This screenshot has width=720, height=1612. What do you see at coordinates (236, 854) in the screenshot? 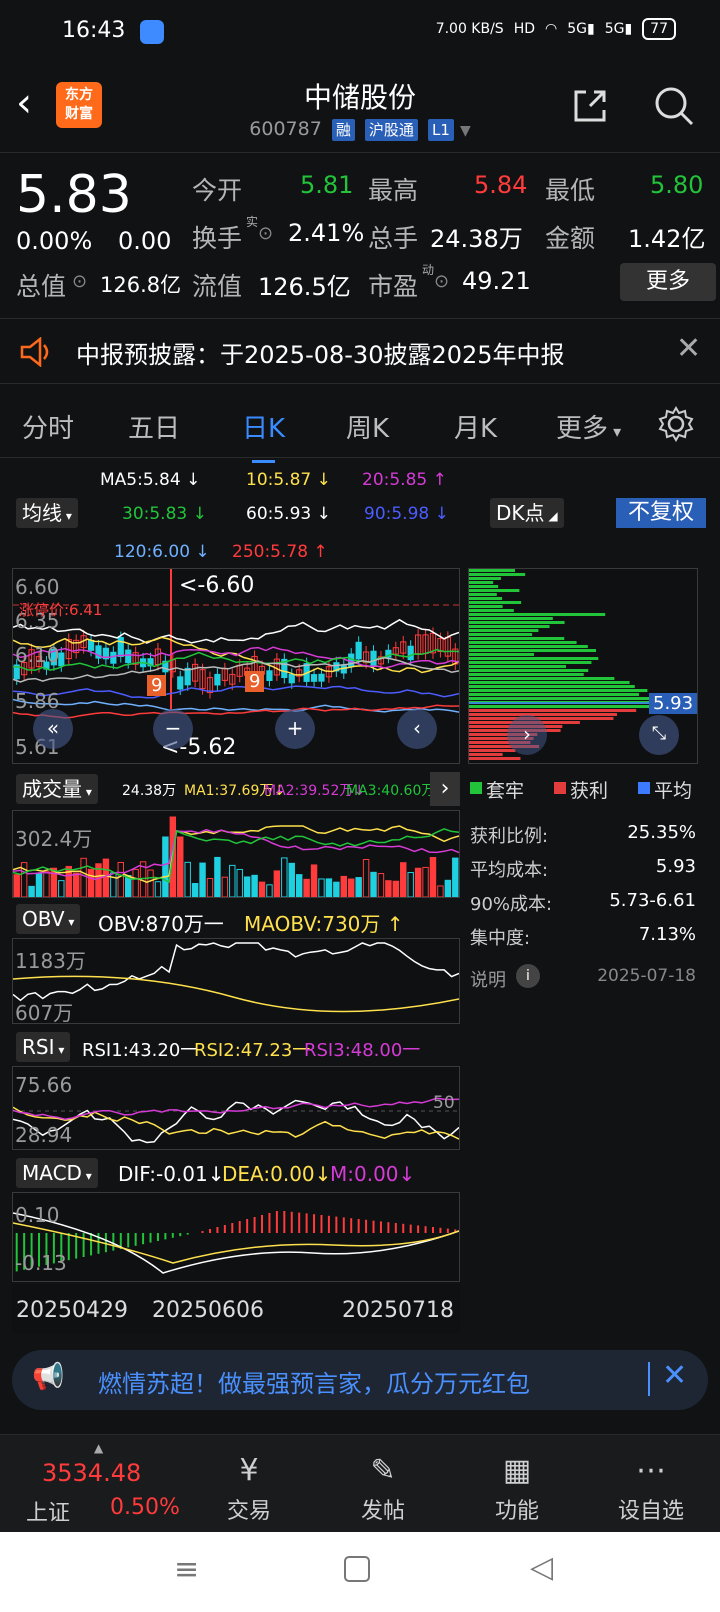
I see `volume-chart: 302.4万` at bounding box center [236, 854].